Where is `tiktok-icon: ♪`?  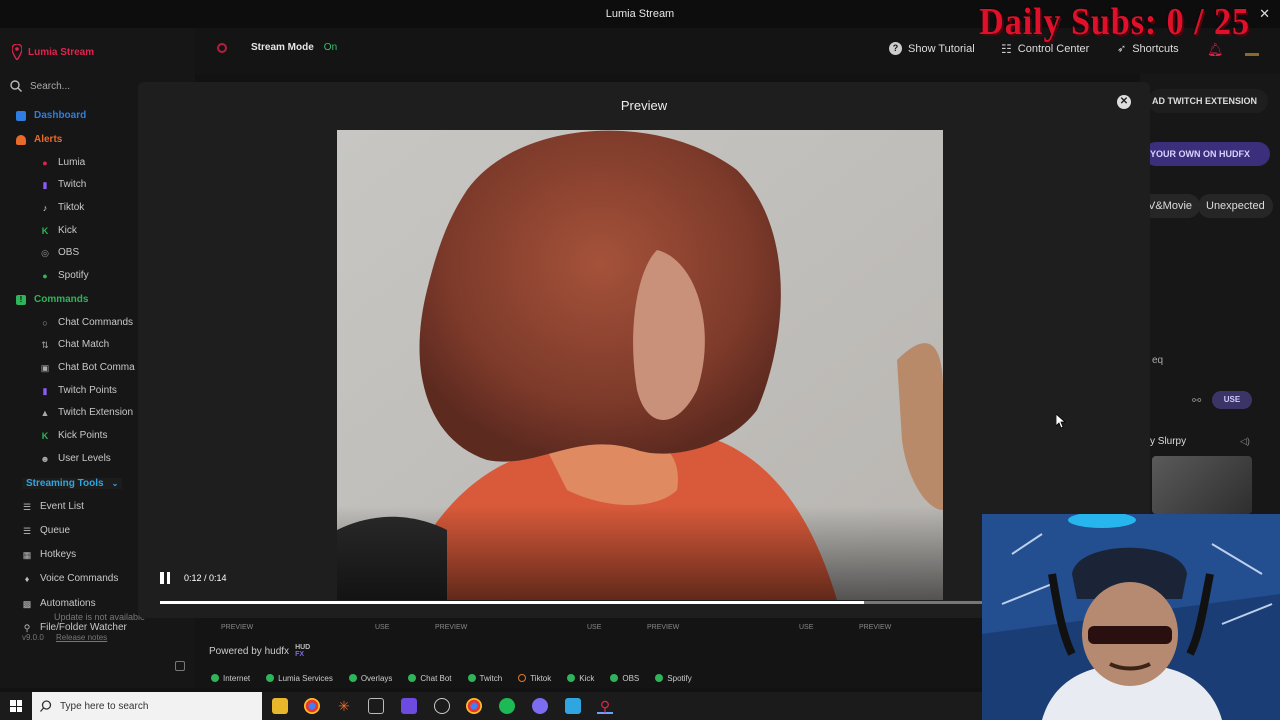
tiktok-icon: ♪ is located at coordinates (45, 207).